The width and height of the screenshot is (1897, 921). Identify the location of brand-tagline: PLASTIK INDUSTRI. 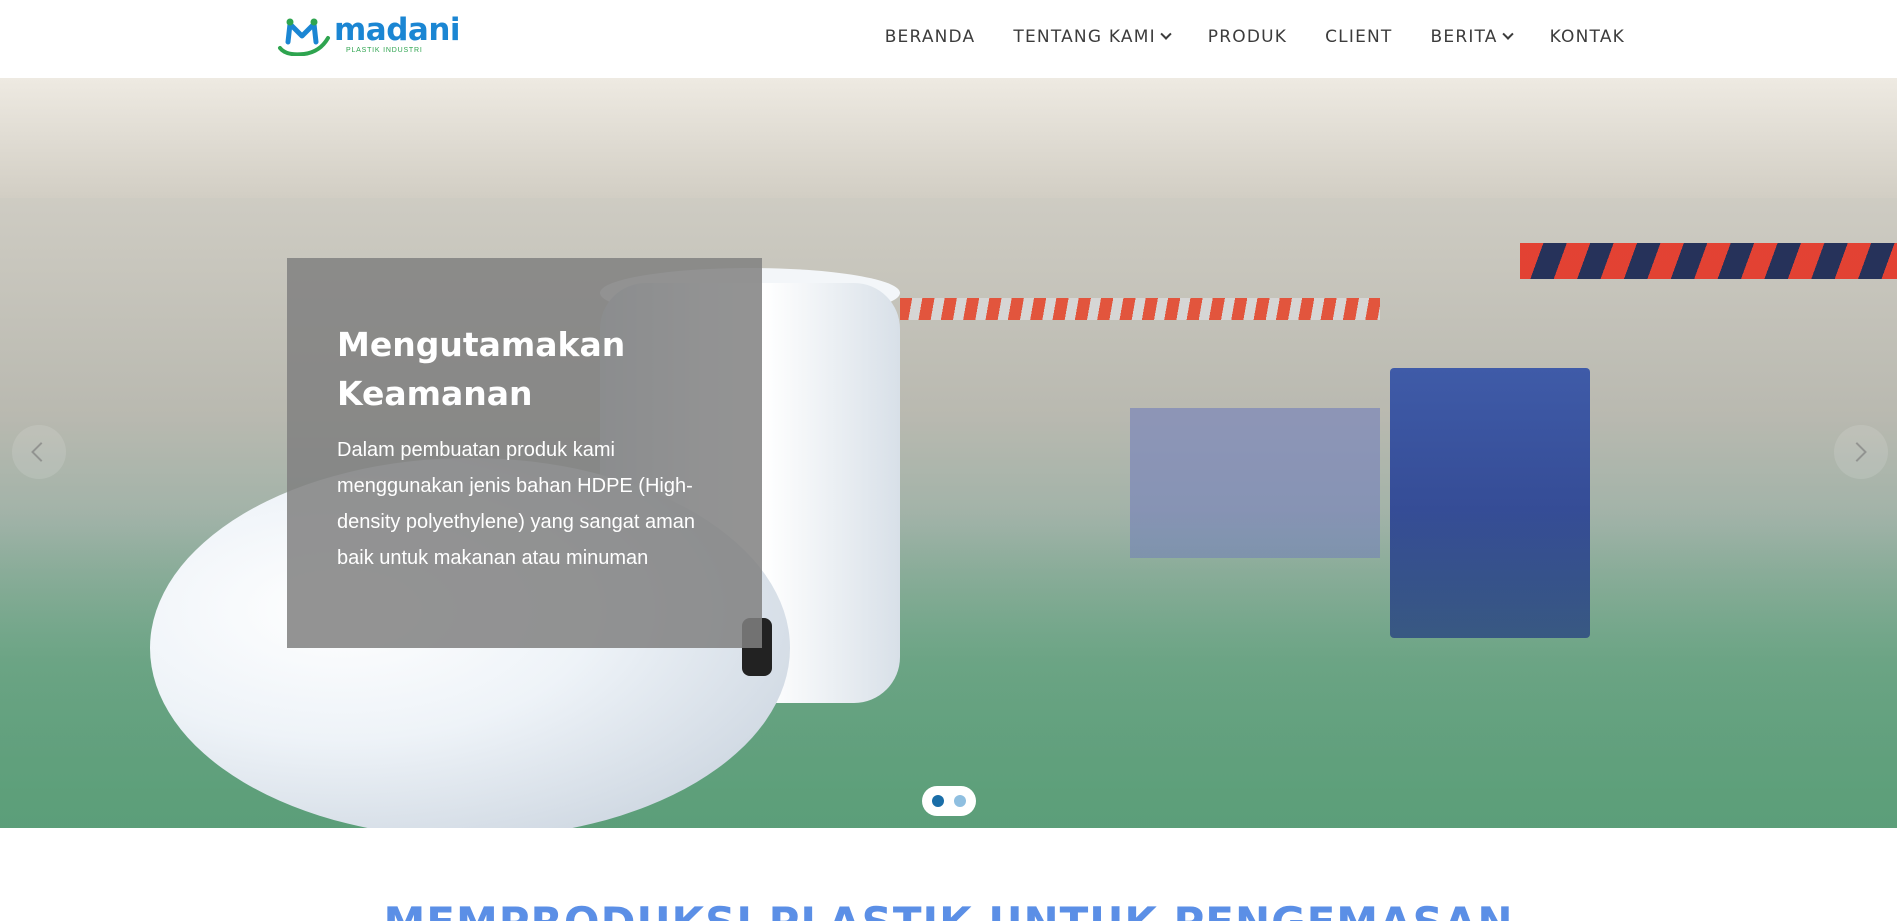
(384, 50).